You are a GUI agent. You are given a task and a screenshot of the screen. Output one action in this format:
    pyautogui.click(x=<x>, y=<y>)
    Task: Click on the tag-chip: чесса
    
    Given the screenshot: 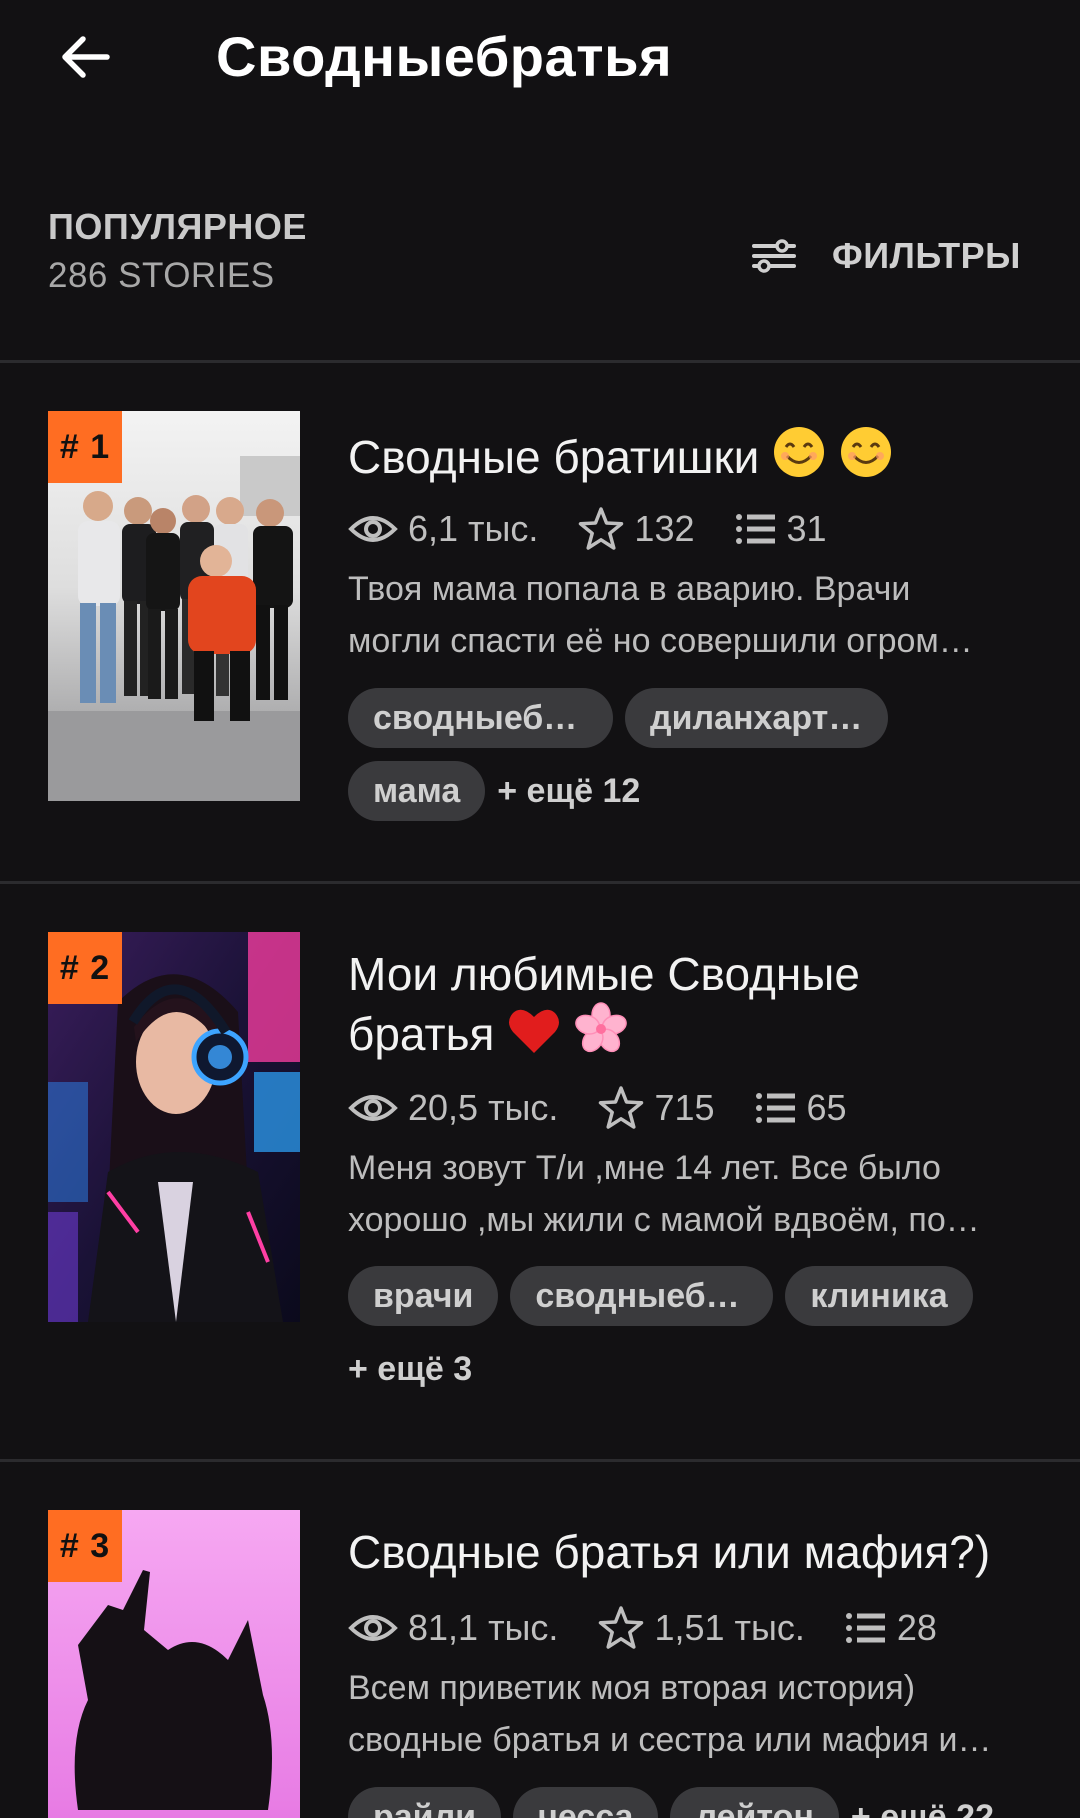 What is the action you would take?
    pyautogui.click(x=586, y=1802)
    